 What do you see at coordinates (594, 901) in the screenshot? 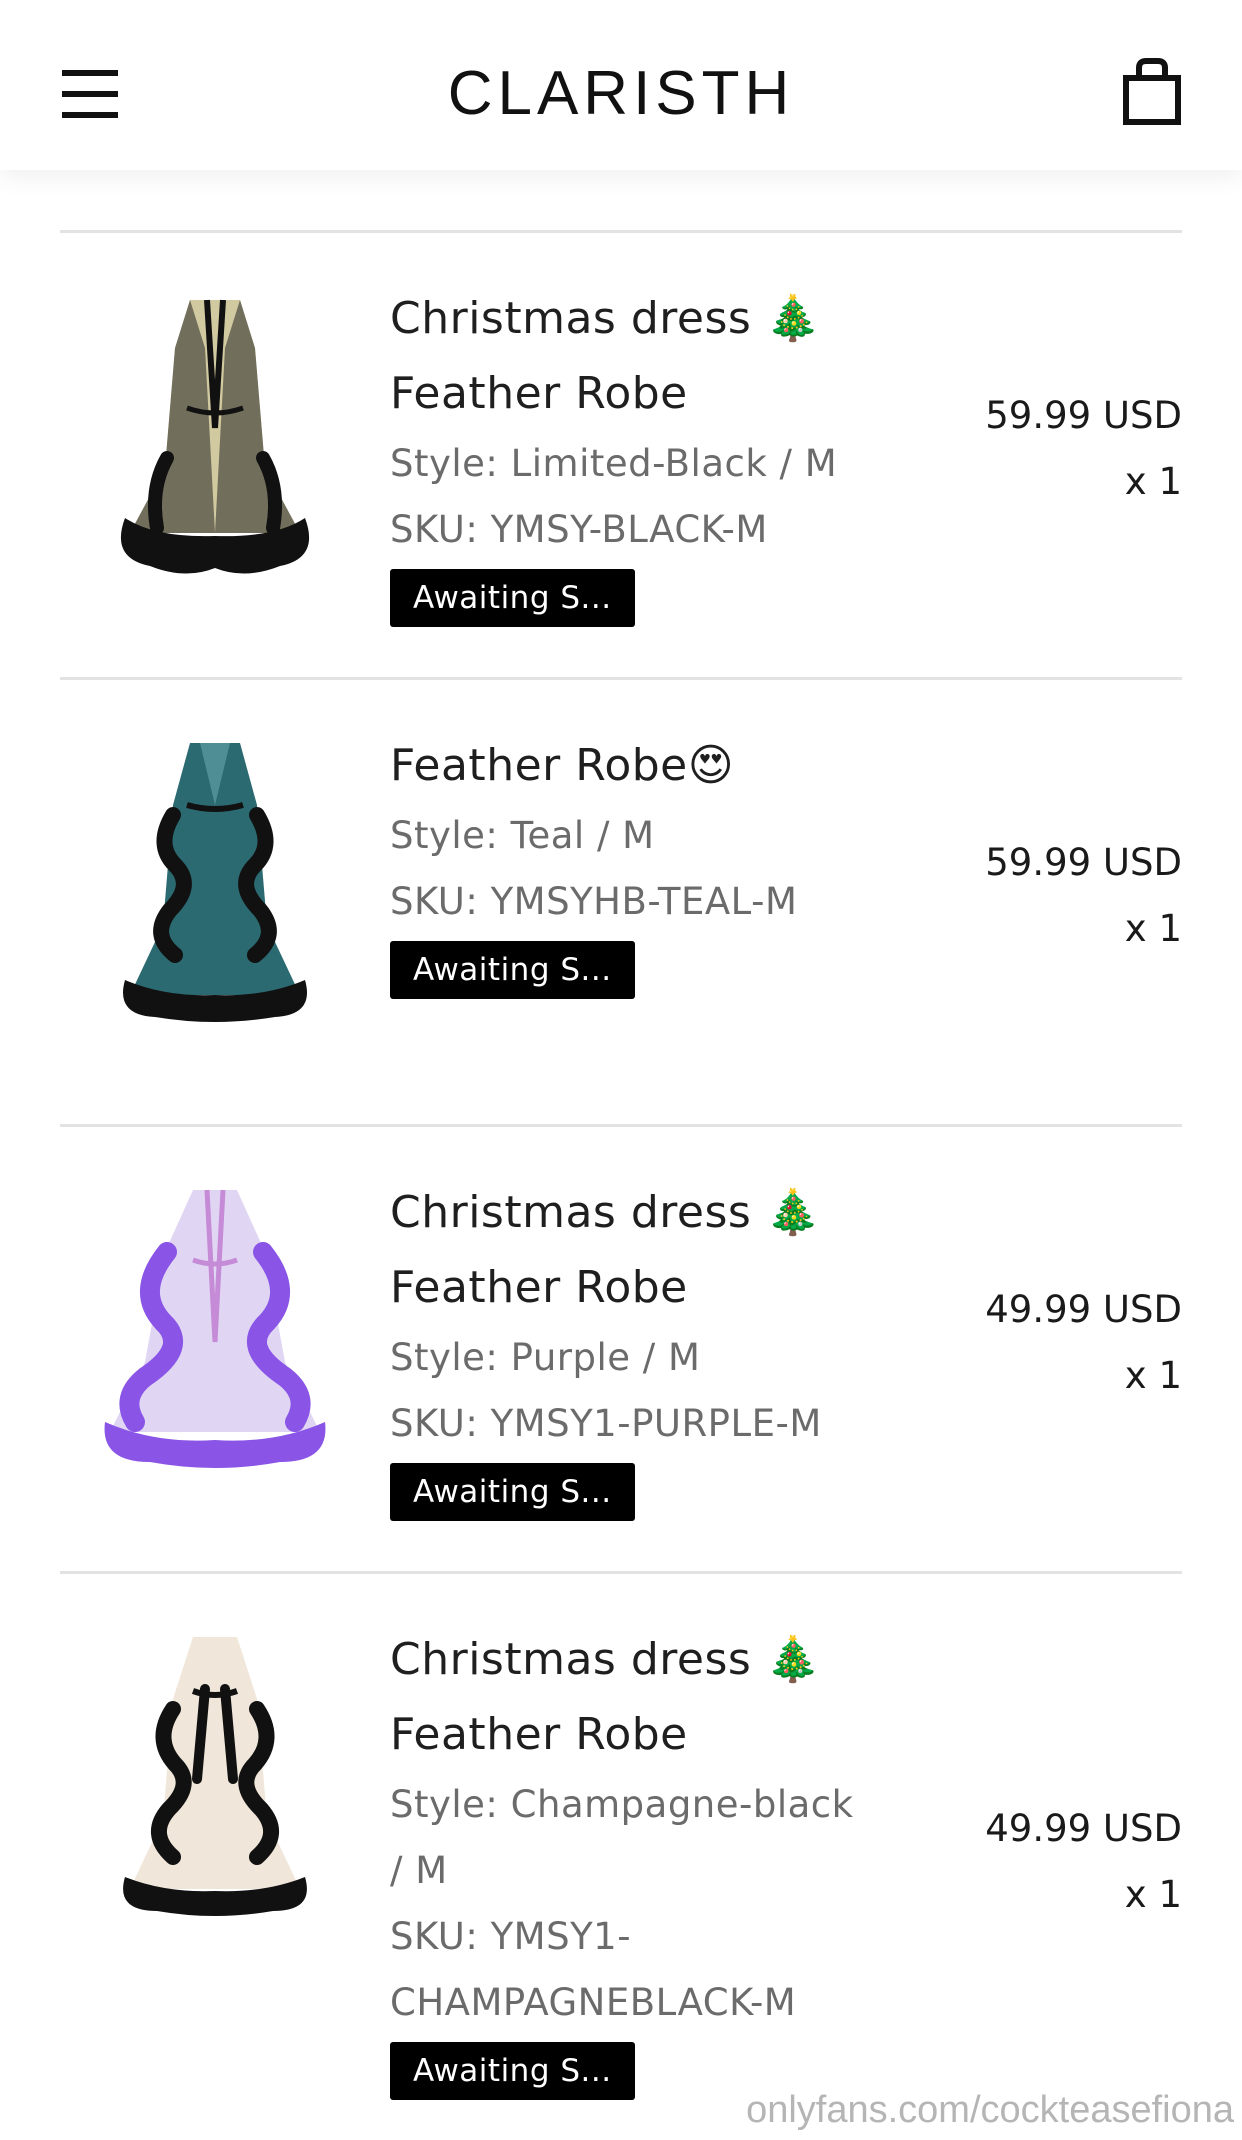
I see `product-sku: SKU: YMSYHB-TEAL-M` at bounding box center [594, 901].